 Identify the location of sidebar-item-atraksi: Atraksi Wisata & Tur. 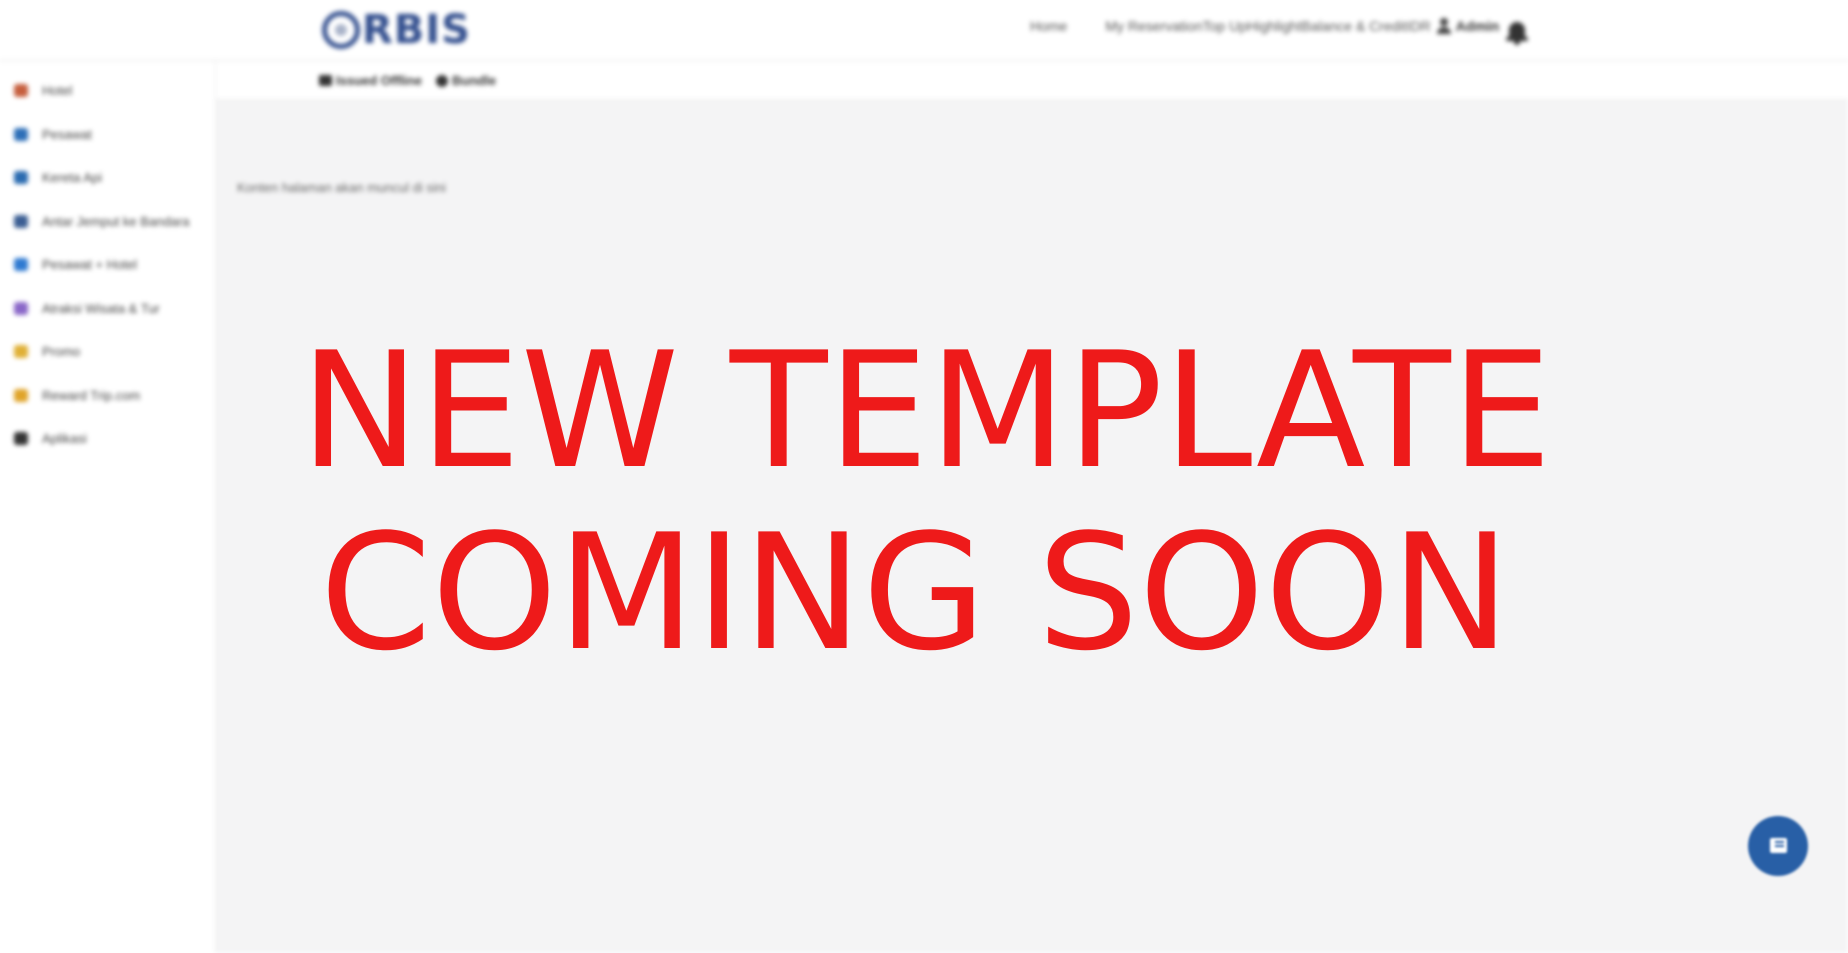
(87, 308).